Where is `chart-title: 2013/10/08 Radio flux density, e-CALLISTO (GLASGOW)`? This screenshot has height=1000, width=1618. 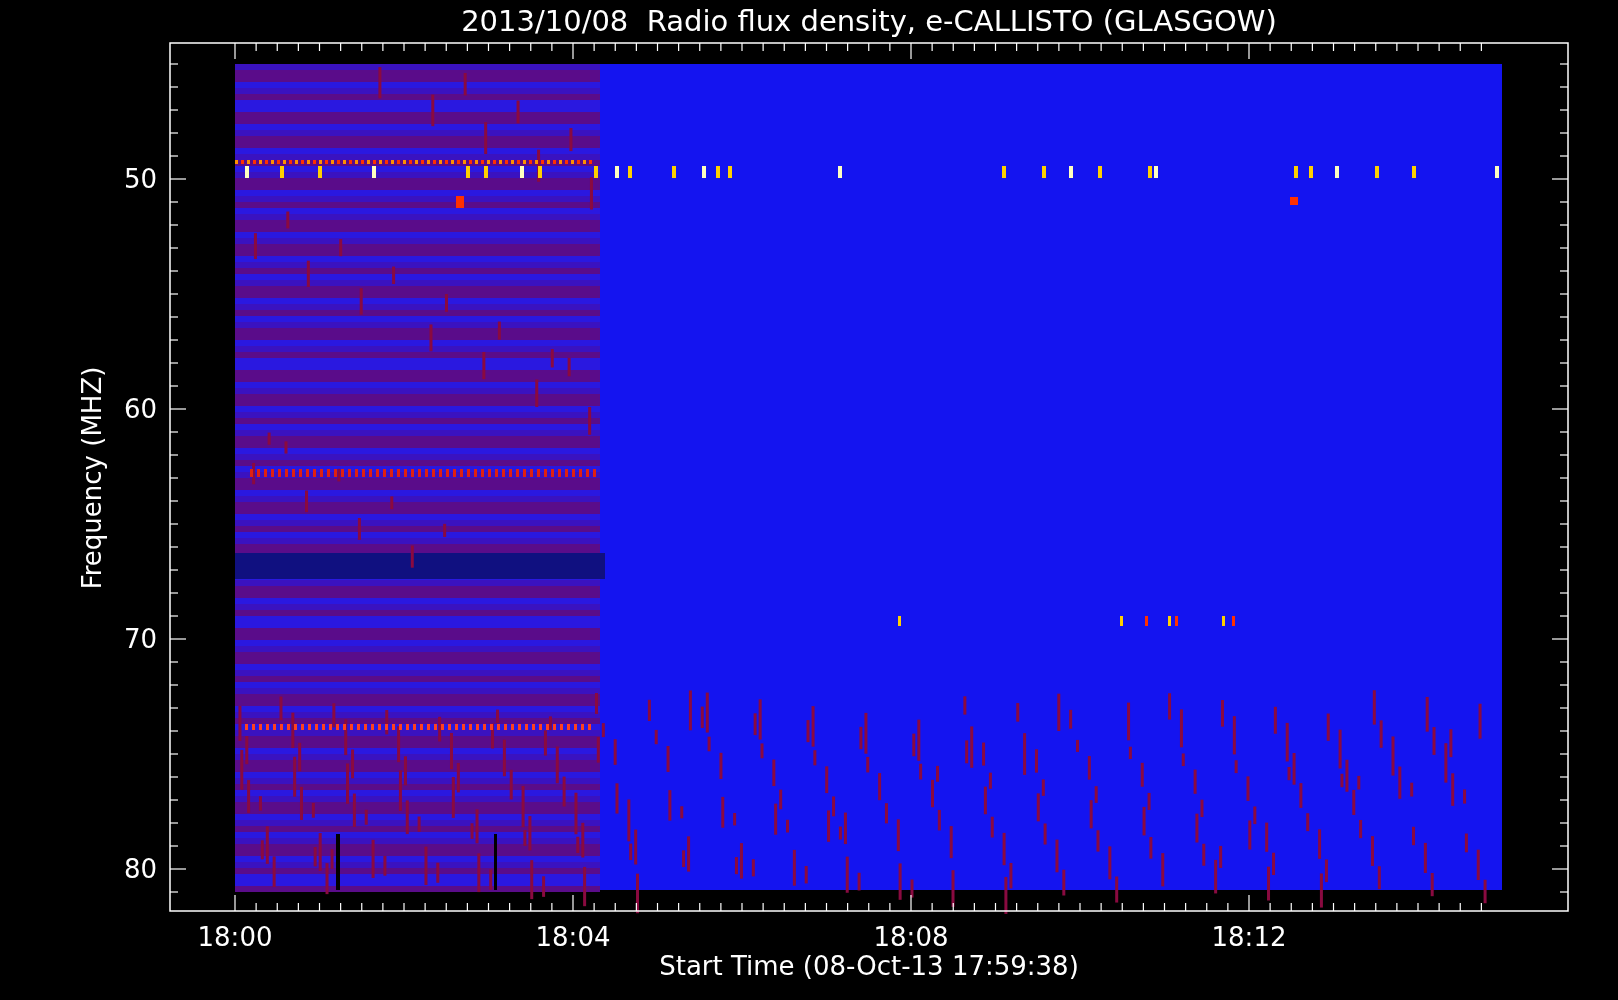
chart-title: 2013/10/08 Radio flux density, e-CALLISTO (GLASGOW) is located at coordinates (869, 21).